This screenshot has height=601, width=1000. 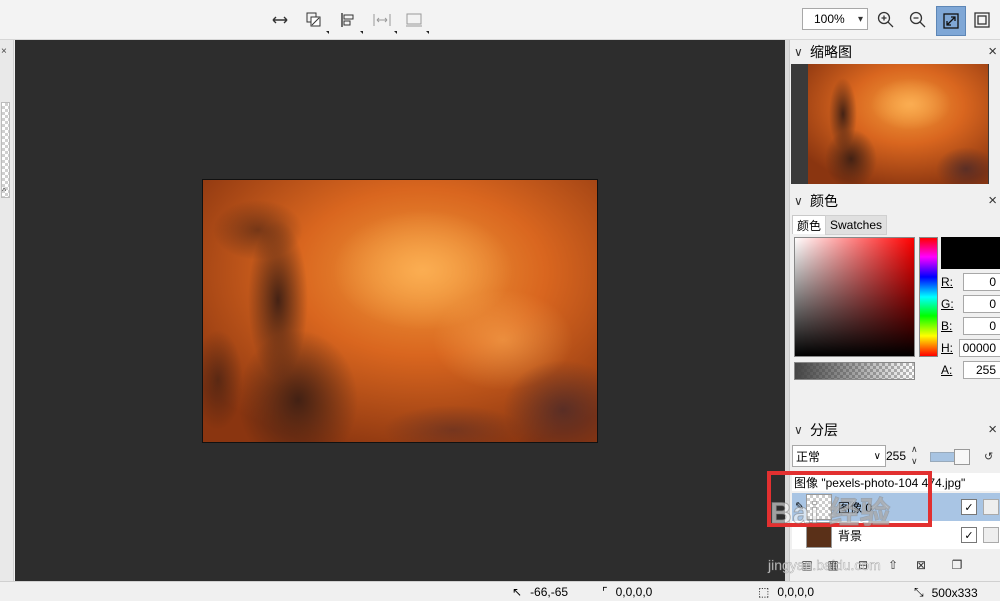 I want to click on marquee-icon: ⬚, so click(x=764, y=592).